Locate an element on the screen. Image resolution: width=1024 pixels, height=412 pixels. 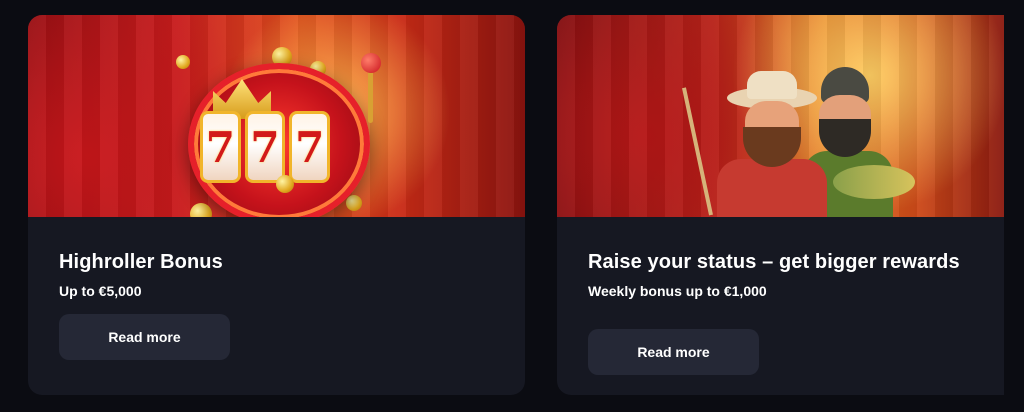
slot-reels: 7 7 7 is located at coordinates (265, 147).